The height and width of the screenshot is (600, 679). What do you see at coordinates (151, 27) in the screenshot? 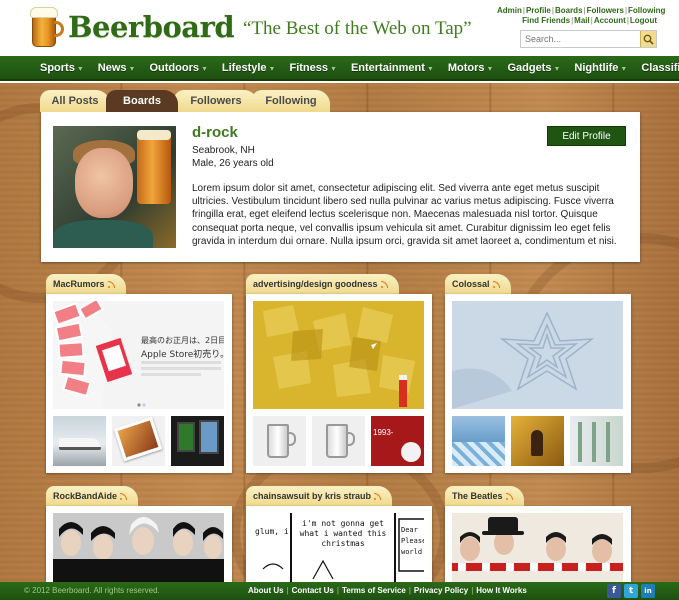
I see `logo-text: Beerboard` at bounding box center [151, 27].